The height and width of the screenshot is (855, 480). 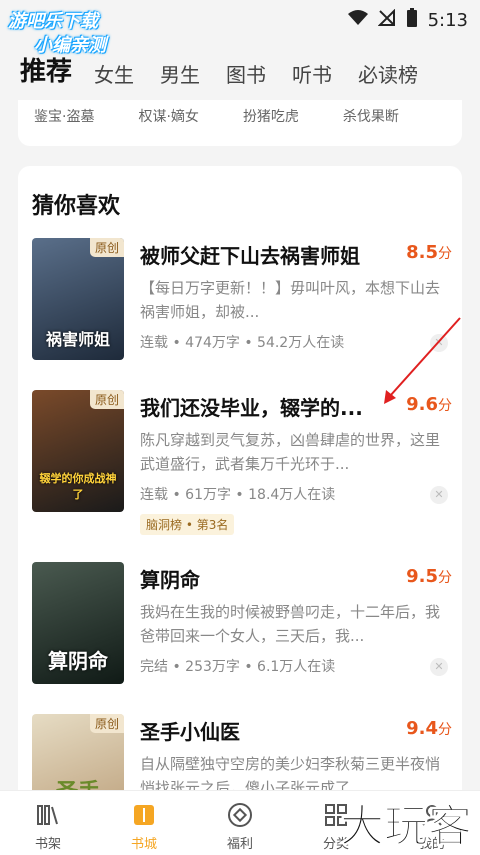 I want to click on nav-bookstore: 书城, so click(x=144, y=823).